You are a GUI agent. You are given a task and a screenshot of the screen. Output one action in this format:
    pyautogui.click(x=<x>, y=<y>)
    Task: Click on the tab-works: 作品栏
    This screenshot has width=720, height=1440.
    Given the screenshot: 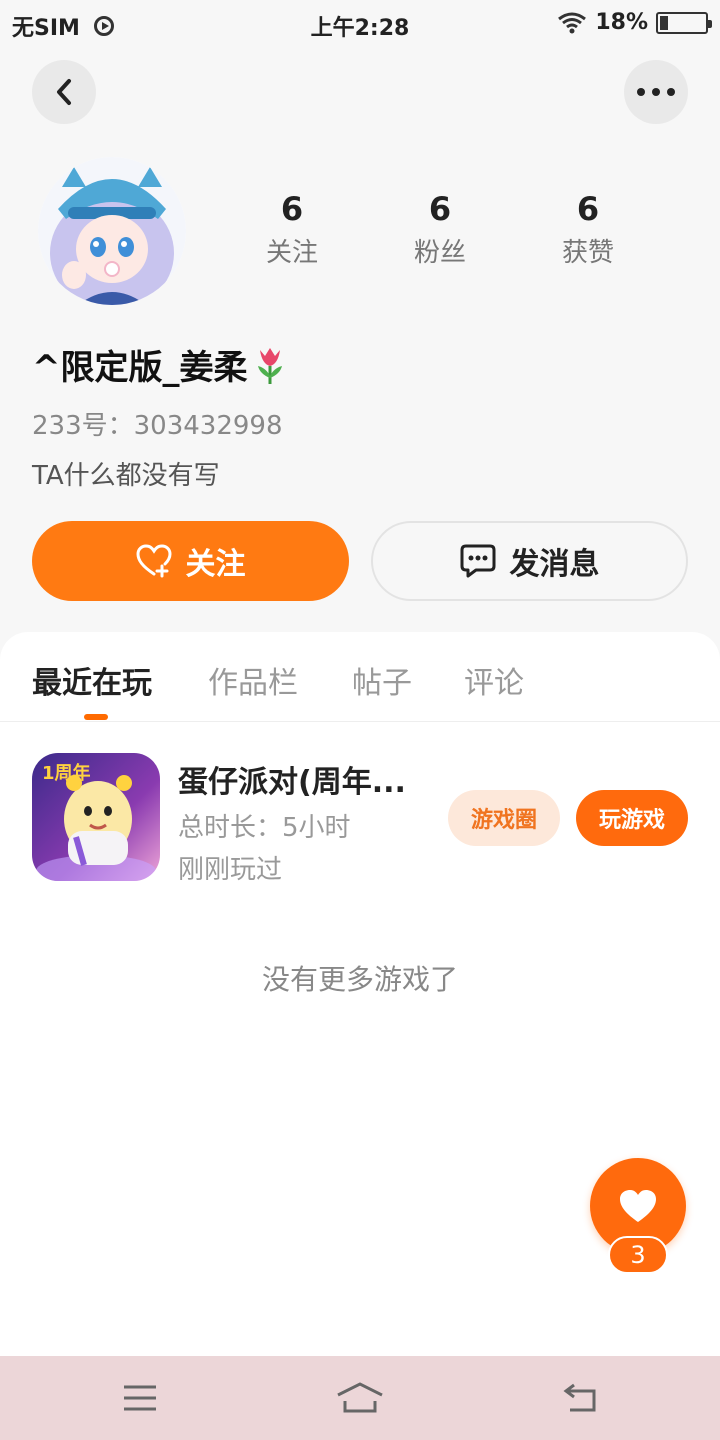 What is the action you would take?
    pyautogui.click(x=253, y=680)
    